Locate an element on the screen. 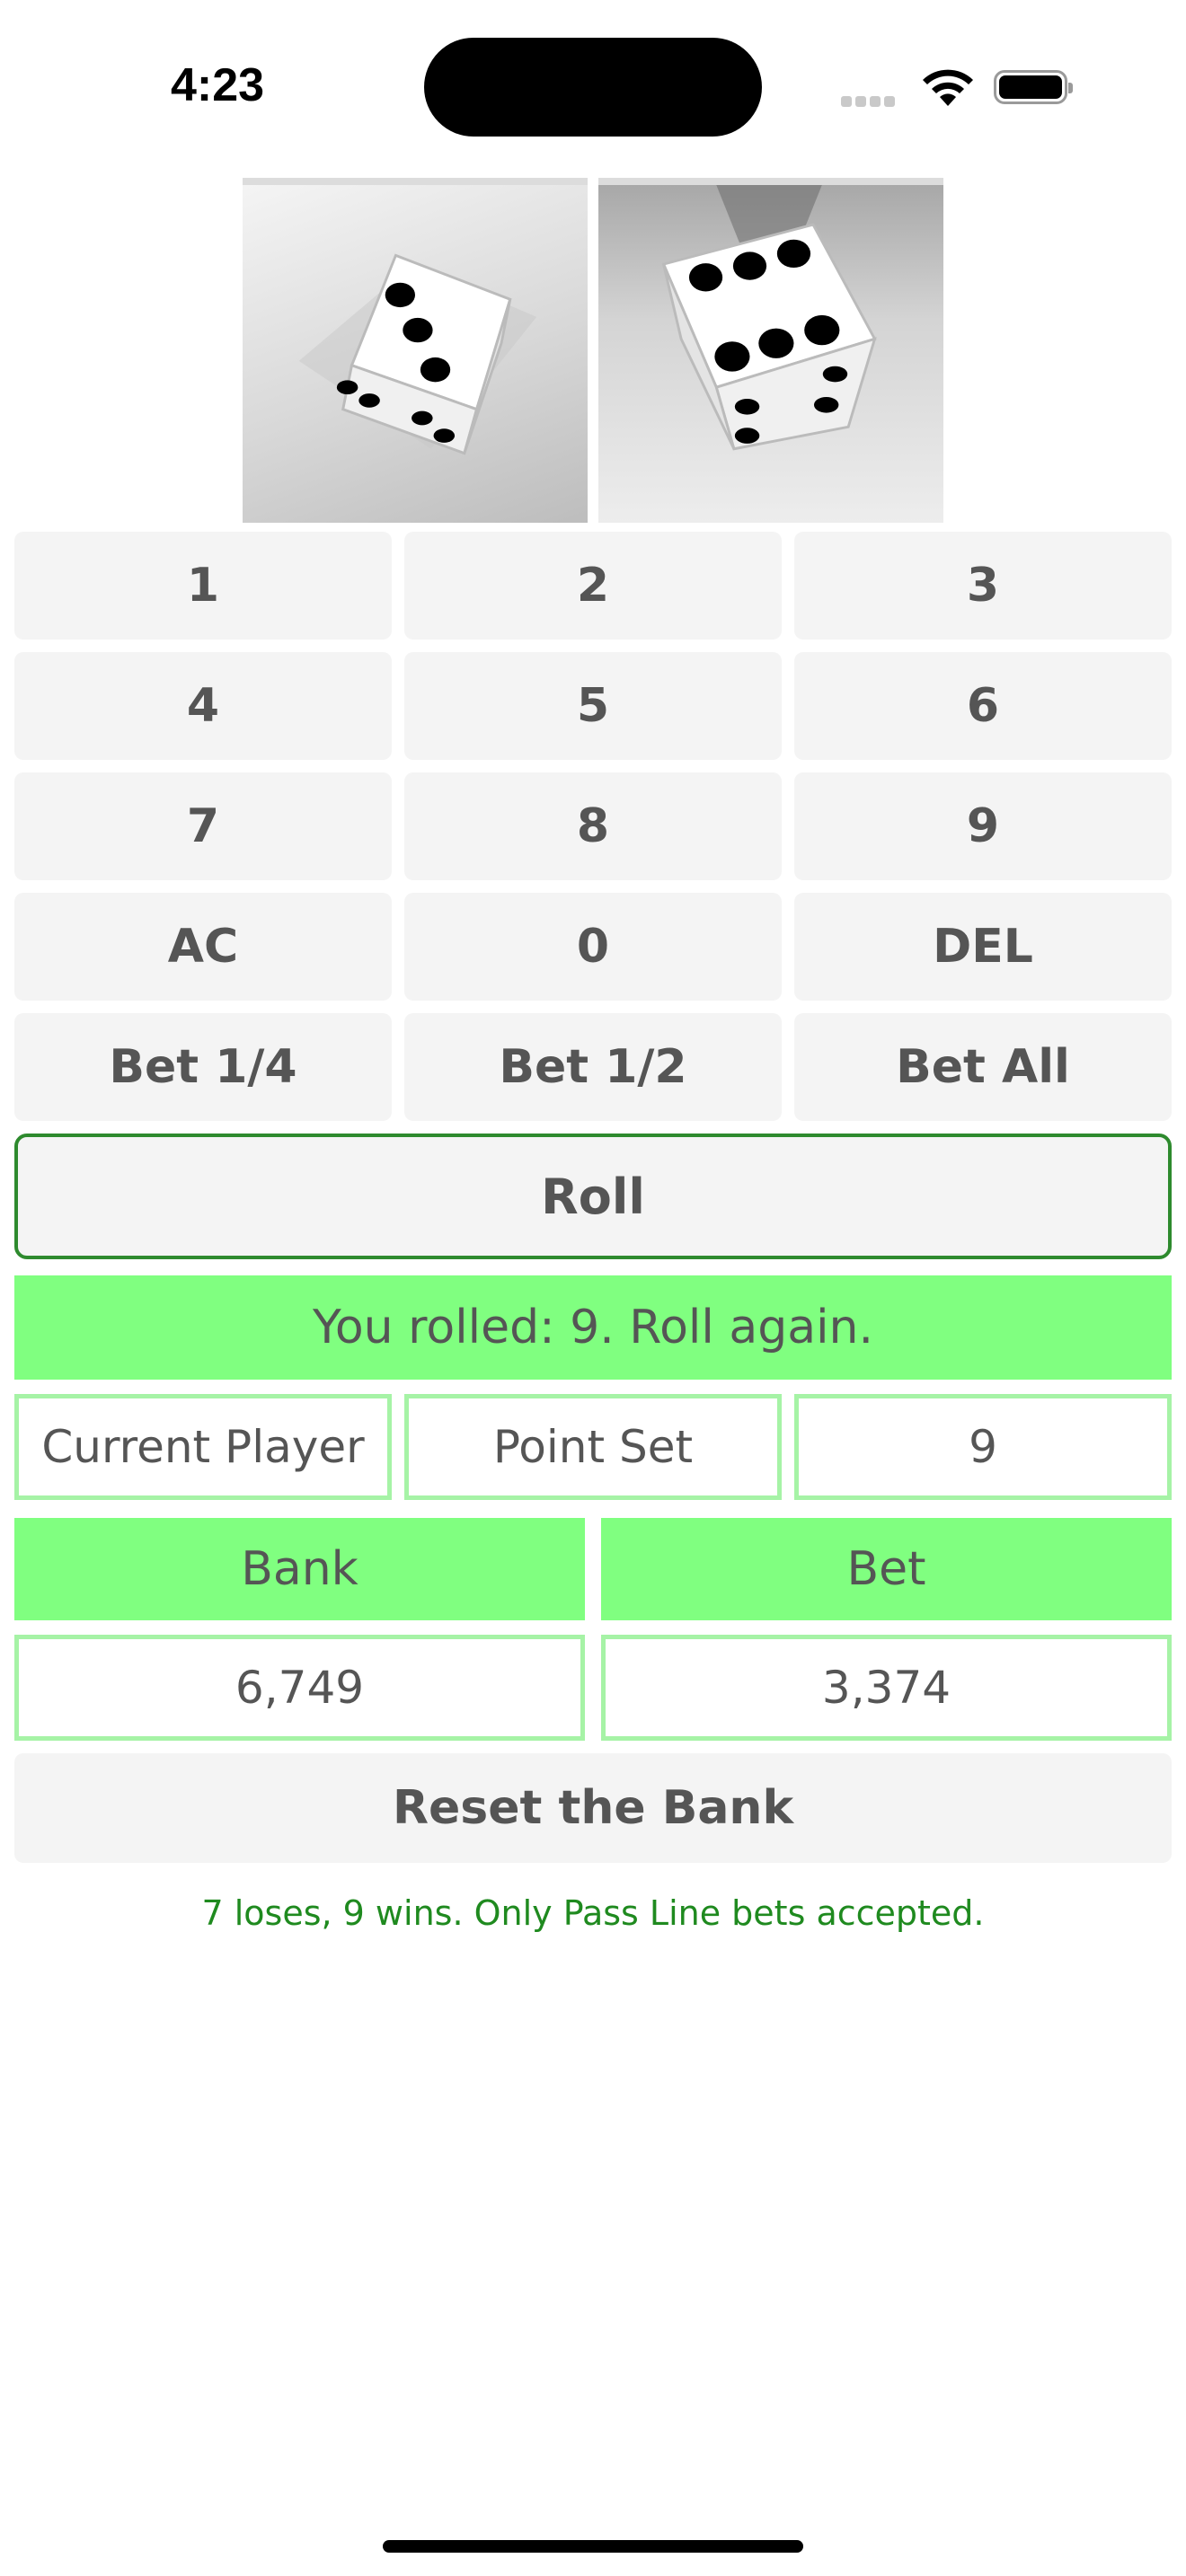 The height and width of the screenshot is (2576, 1186). home-indicator is located at coordinates (593, 2546).